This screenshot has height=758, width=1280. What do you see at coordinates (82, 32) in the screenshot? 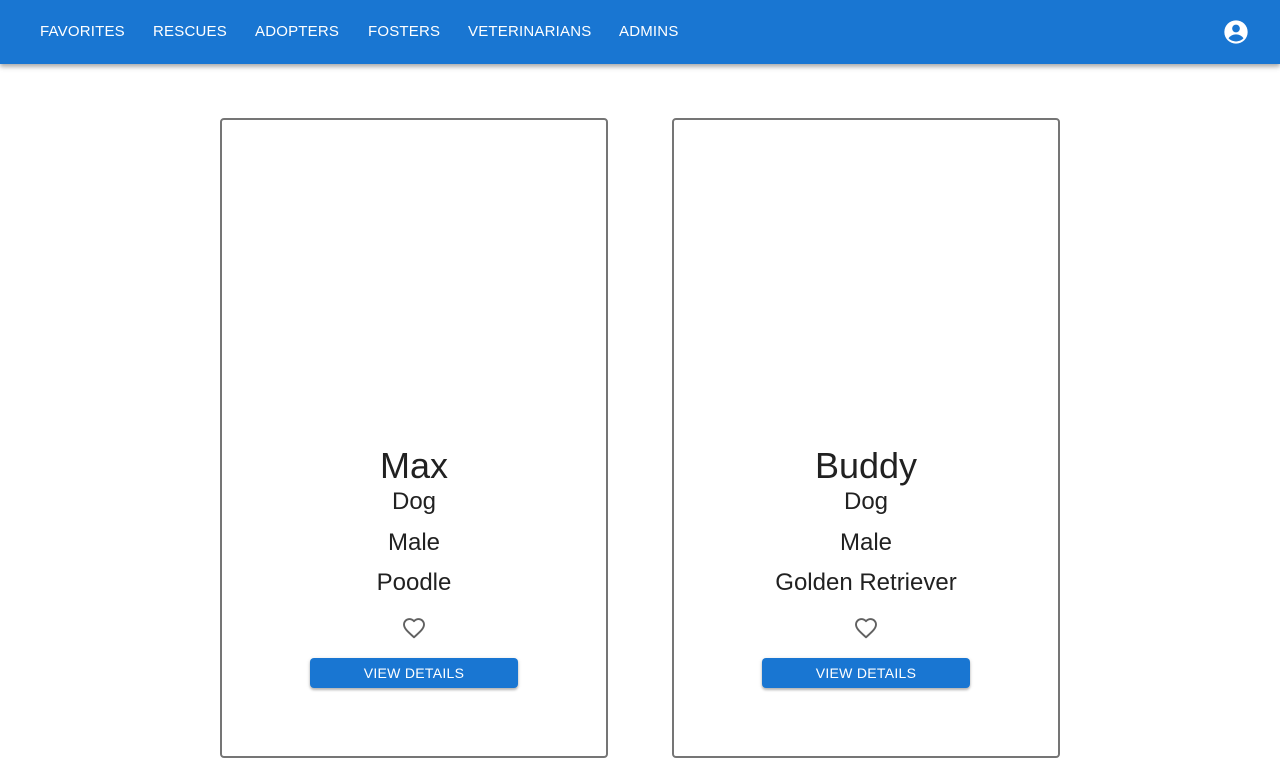
I see `nav-favorites: FAVORITES` at bounding box center [82, 32].